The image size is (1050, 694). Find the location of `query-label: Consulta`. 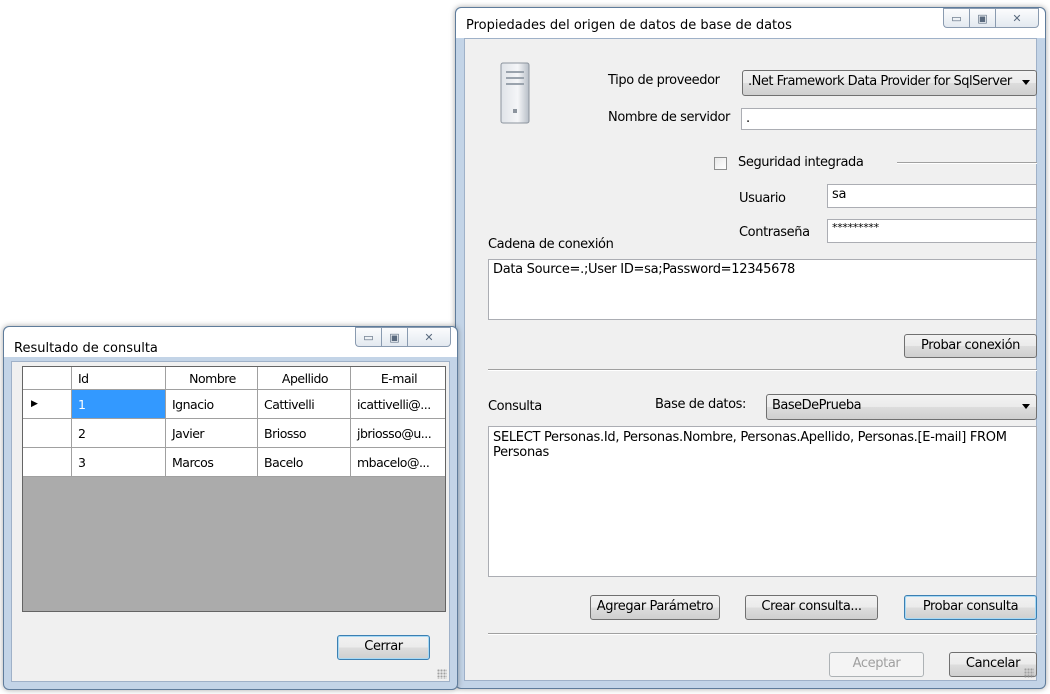

query-label: Consulta is located at coordinates (515, 406).